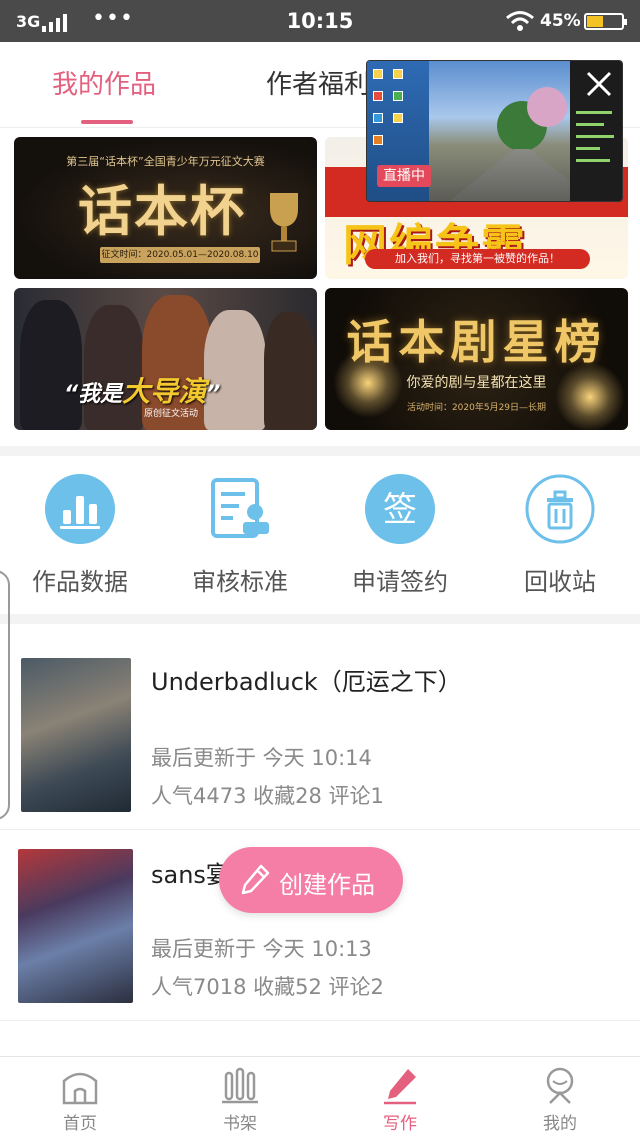  Describe the element at coordinates (171, 414) in the screenshot. I see `banner-small-text: 原创征文活动` at that location.